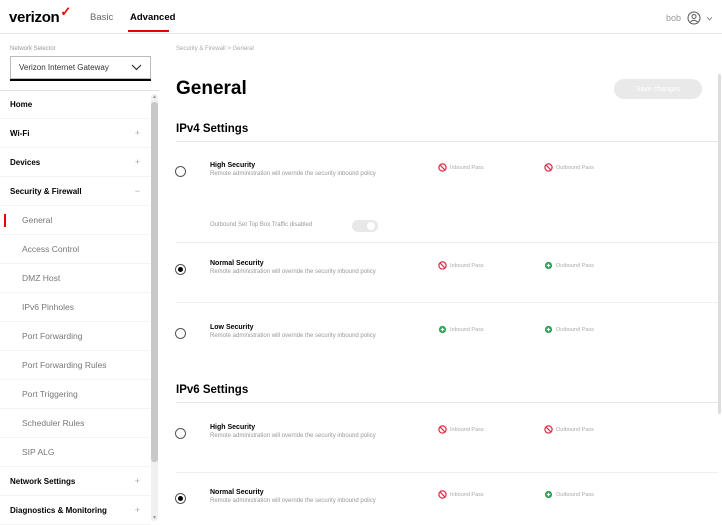 This screenshot has height=525, width=722. I want to click on logo-check-icon: ✓, so click(66, 11).